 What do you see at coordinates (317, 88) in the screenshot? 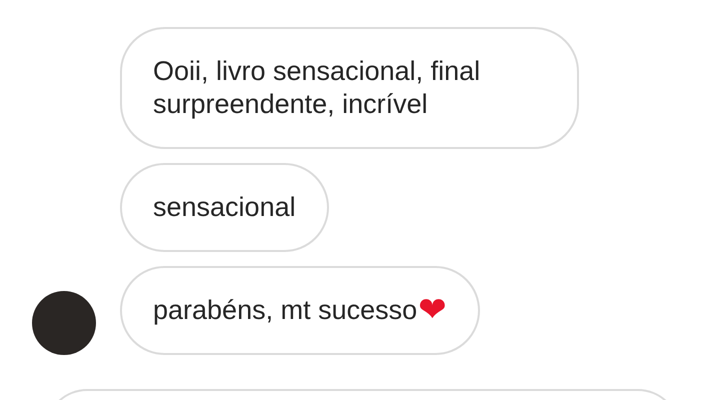
I see `message-text: Ooii, livro sensacional, final surpreendente, incrível` at bounding box center [317, 88].